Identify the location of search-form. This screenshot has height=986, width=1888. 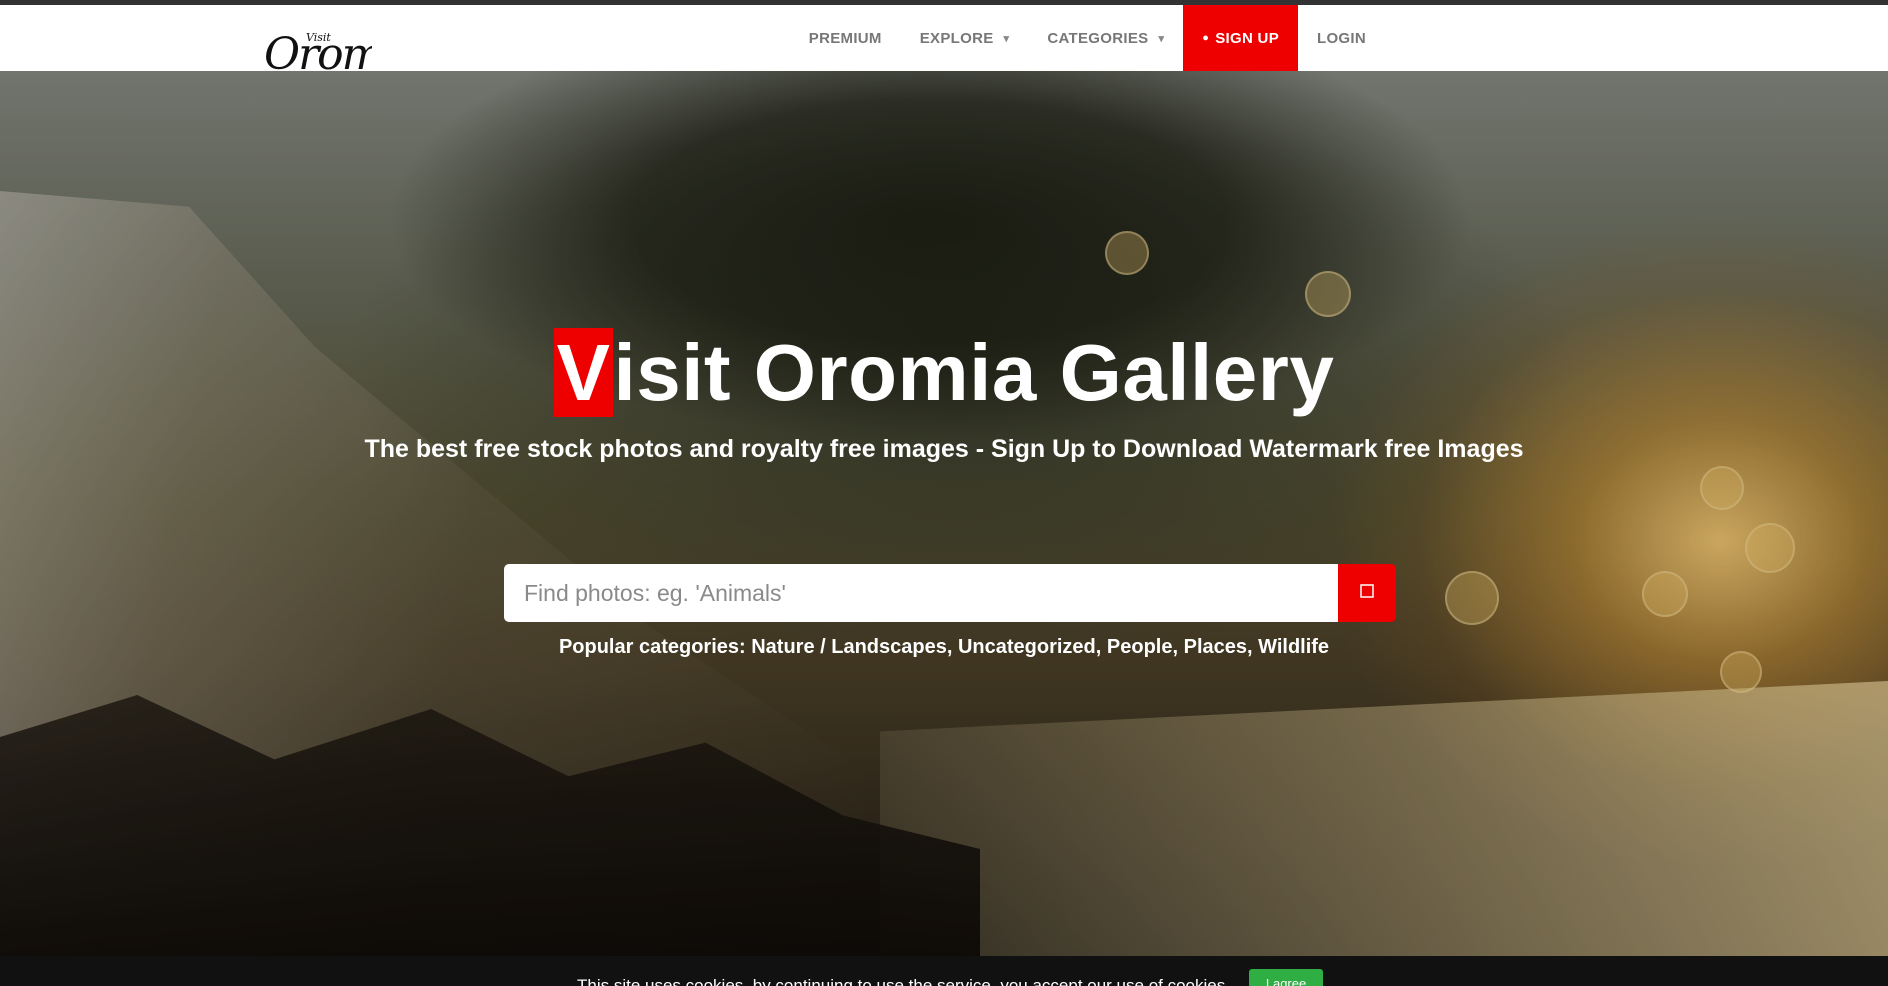
(950, 593).